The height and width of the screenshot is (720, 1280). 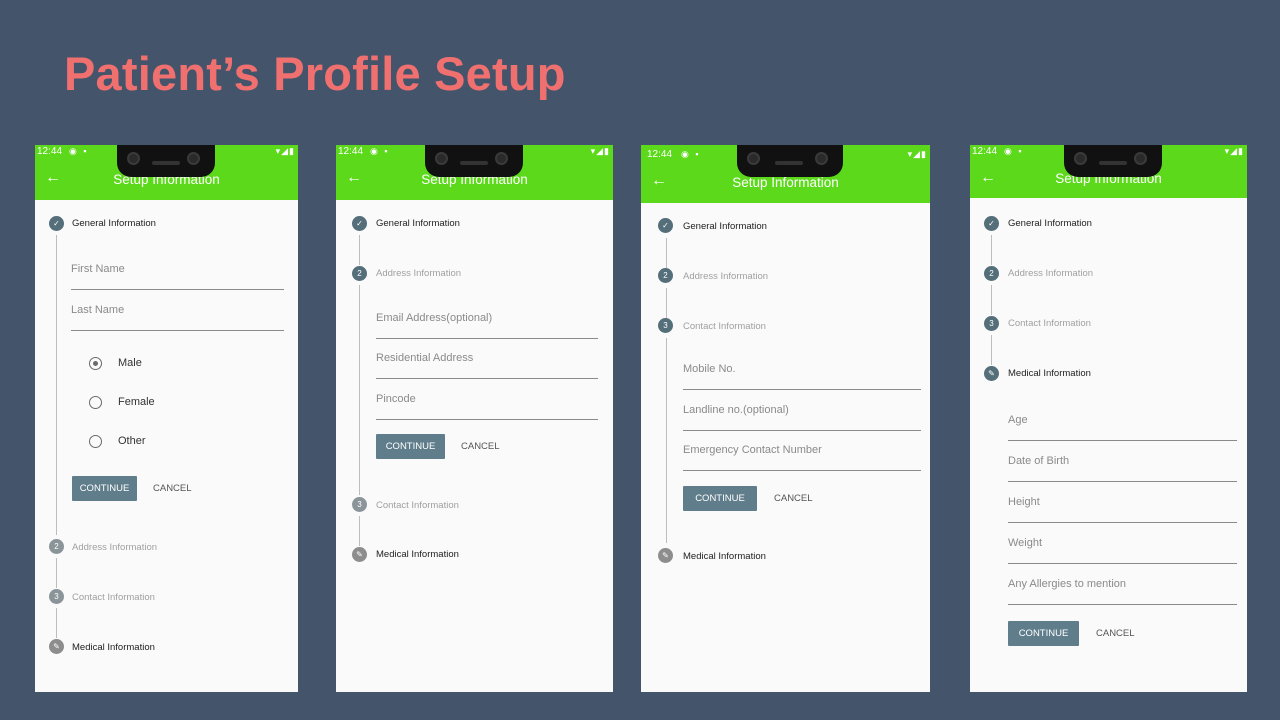 I want to click on weight-field: Weight, so click(x=1122, y=544).